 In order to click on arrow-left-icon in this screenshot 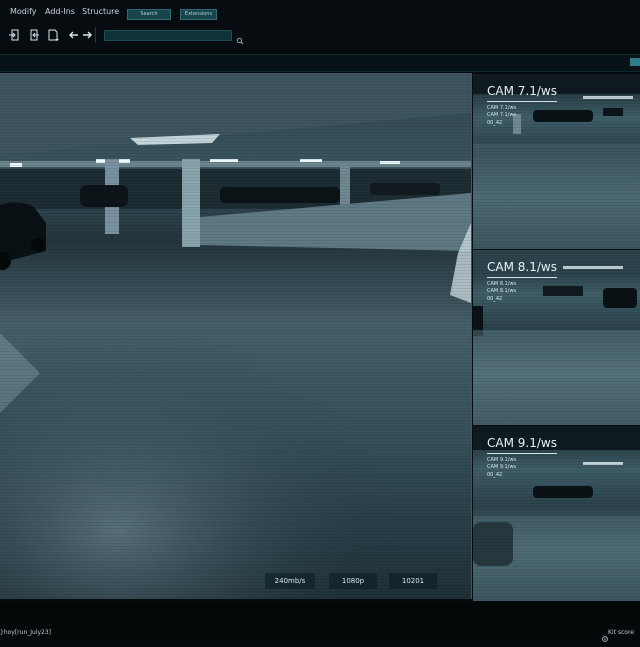, I will do `click(74, 34)`.